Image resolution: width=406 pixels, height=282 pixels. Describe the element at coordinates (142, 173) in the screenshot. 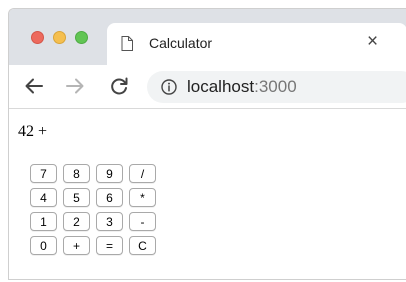

I see `key-divide: /` at that location.